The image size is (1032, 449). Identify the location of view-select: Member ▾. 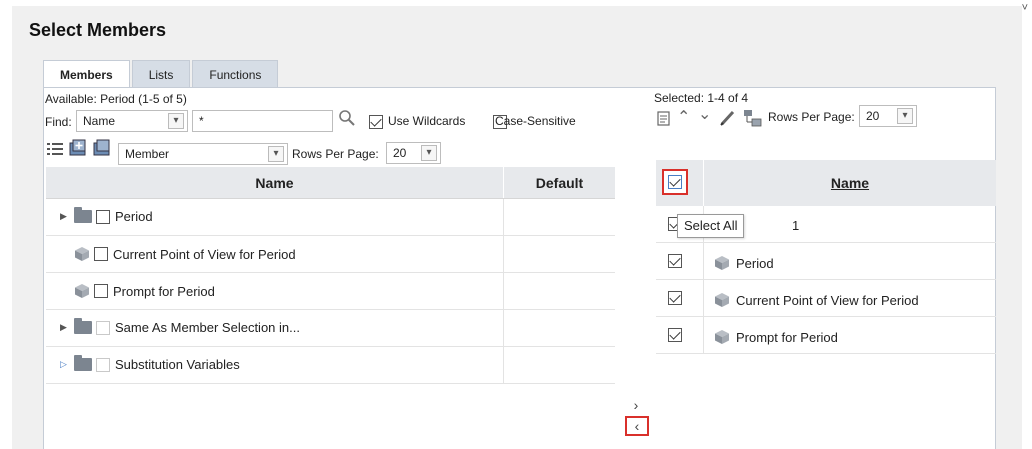
(203, 154).